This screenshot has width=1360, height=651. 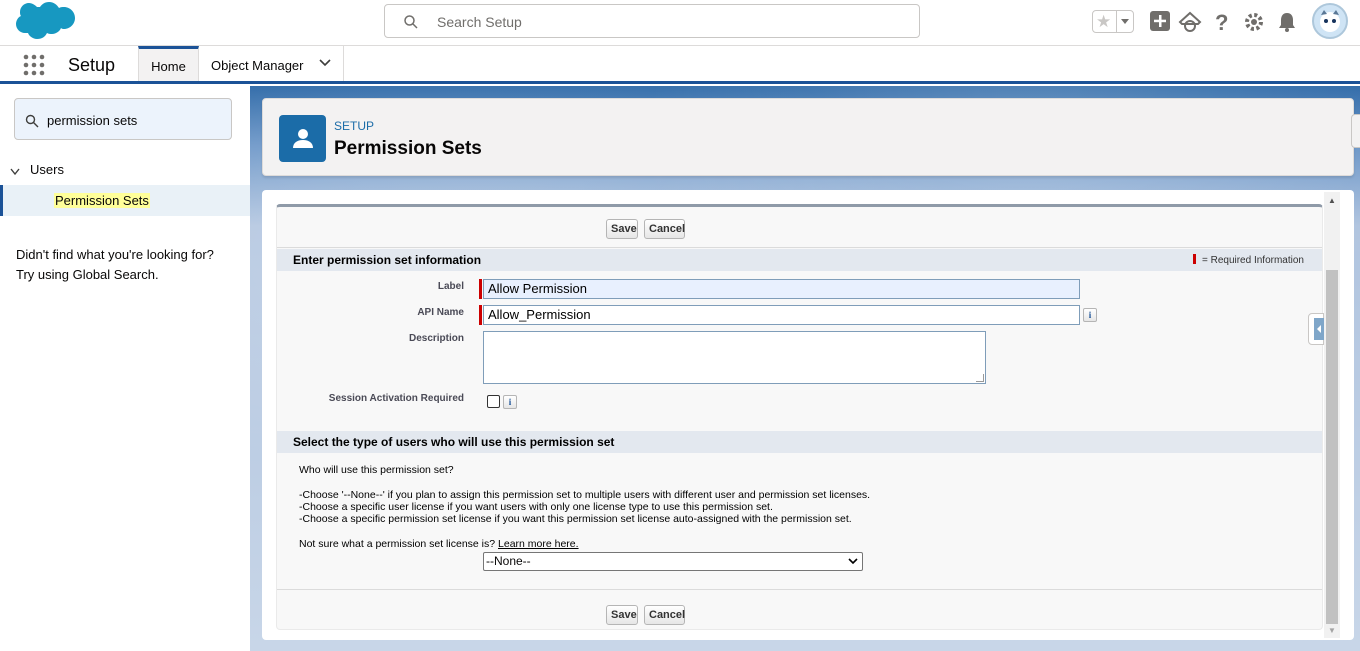 I want to click on learn-more-link: Learn more here., so click(x=538, y=544).